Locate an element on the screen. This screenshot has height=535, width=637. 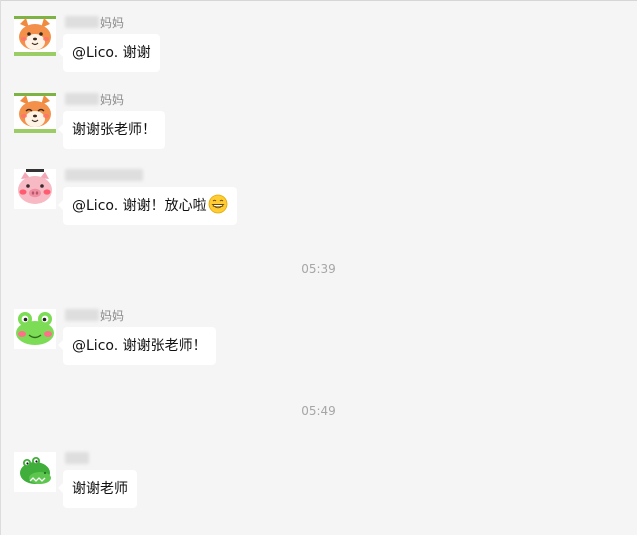
message-item: 妈妈 @Lico. 谢谢 is located at coordinates (314, 56).